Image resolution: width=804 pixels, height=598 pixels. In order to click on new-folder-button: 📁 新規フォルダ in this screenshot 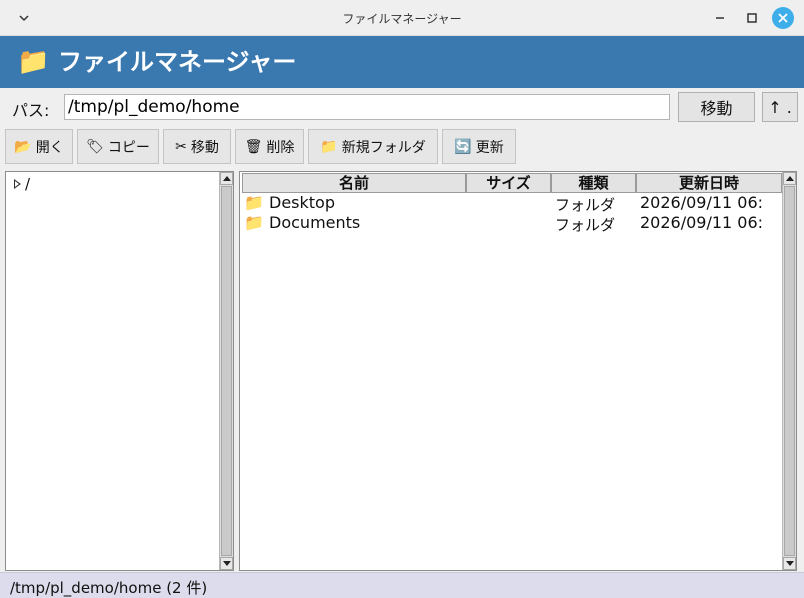, I will do `click(373, 146)`.